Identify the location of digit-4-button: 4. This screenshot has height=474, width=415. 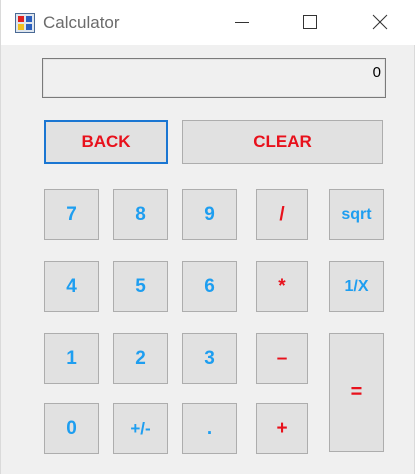
(71, 286).